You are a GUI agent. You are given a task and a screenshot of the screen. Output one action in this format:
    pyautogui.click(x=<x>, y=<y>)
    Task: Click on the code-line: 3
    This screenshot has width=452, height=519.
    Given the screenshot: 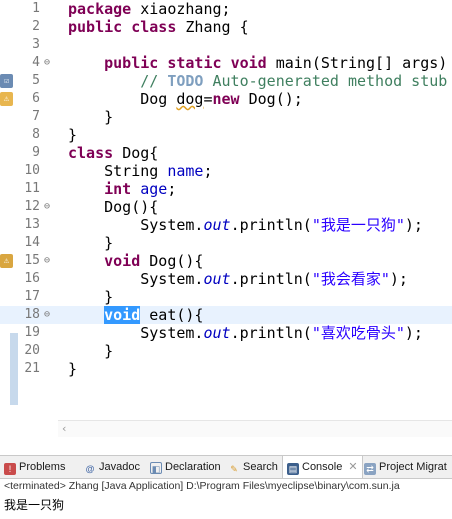 What is the action you would take?
    pyautogui.click(x=226, y=45)
    